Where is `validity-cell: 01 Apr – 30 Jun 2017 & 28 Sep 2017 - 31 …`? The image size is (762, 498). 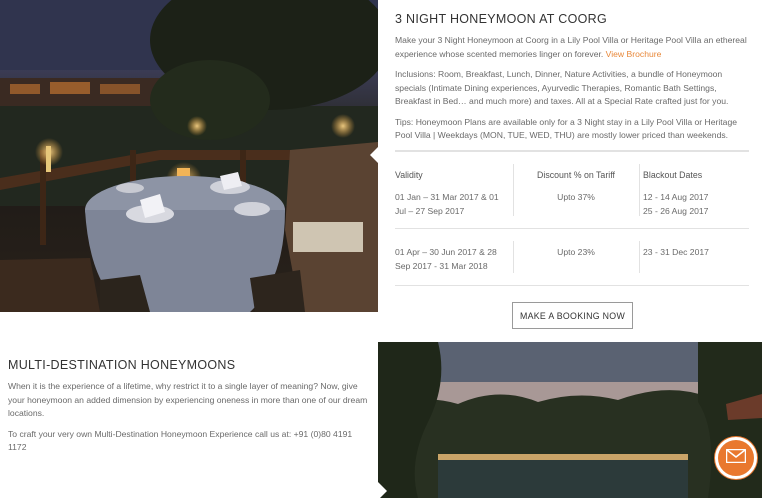
validity-cell: 01 Apr – 30 Jun 2017 & 28 Sep 2017 - 31 … is located at coordinates (451, 259).